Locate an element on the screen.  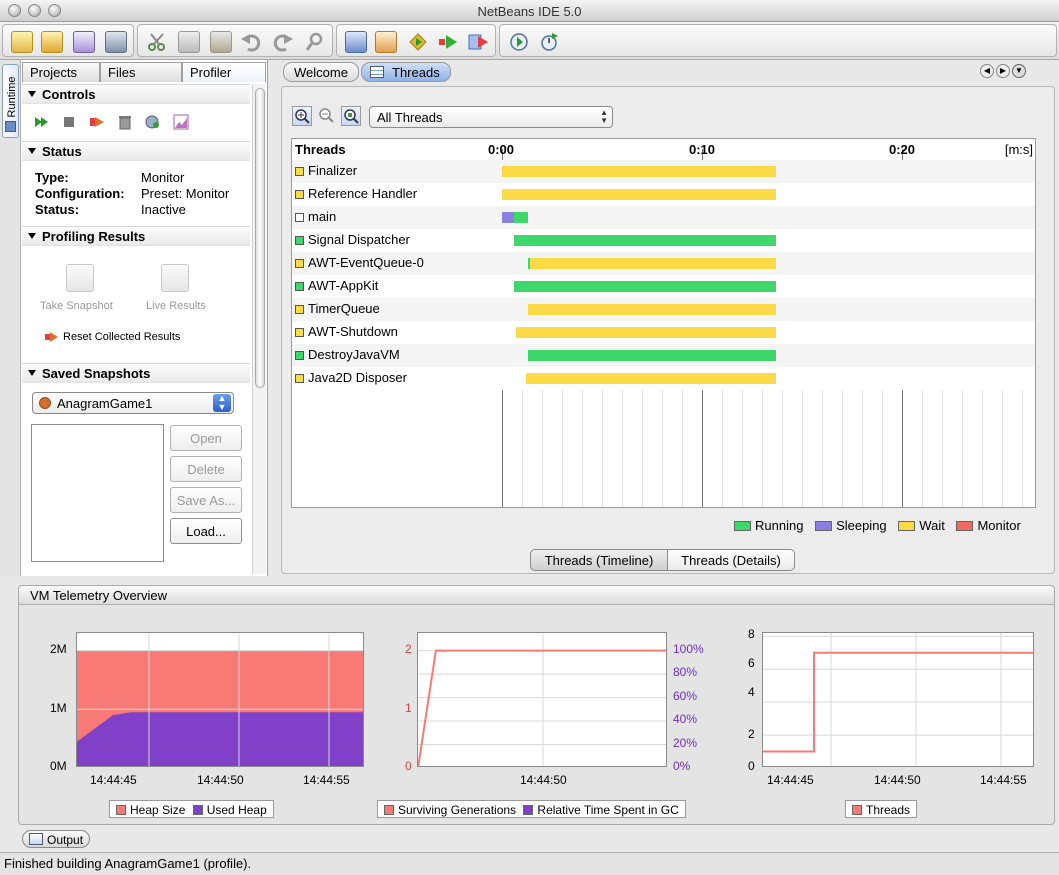
thread-row: Signal Dispatcher is located at coordinates (663, 240).